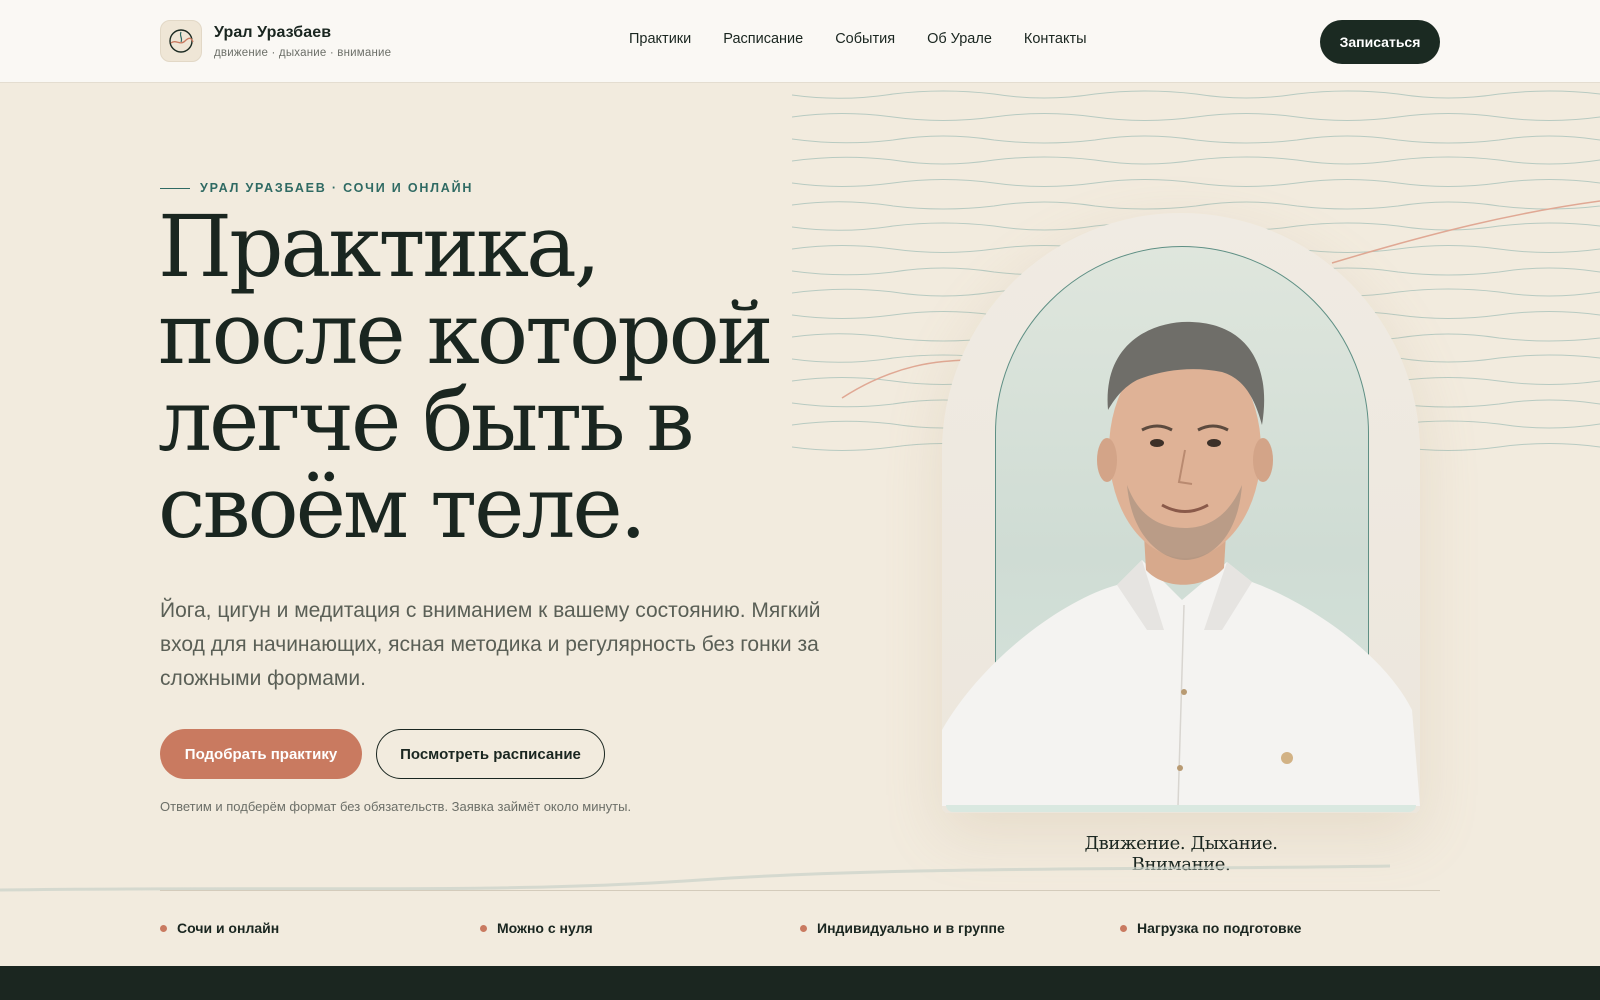  I want to click on headline-line: своём теле., so click(402, 508).